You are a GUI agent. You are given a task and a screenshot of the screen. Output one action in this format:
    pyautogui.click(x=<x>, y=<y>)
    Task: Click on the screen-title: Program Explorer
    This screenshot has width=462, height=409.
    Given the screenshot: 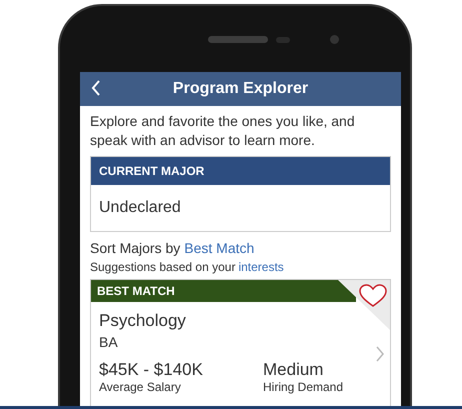 What is the action you would take?
    pyautogui.click(x=240, y=89)
    